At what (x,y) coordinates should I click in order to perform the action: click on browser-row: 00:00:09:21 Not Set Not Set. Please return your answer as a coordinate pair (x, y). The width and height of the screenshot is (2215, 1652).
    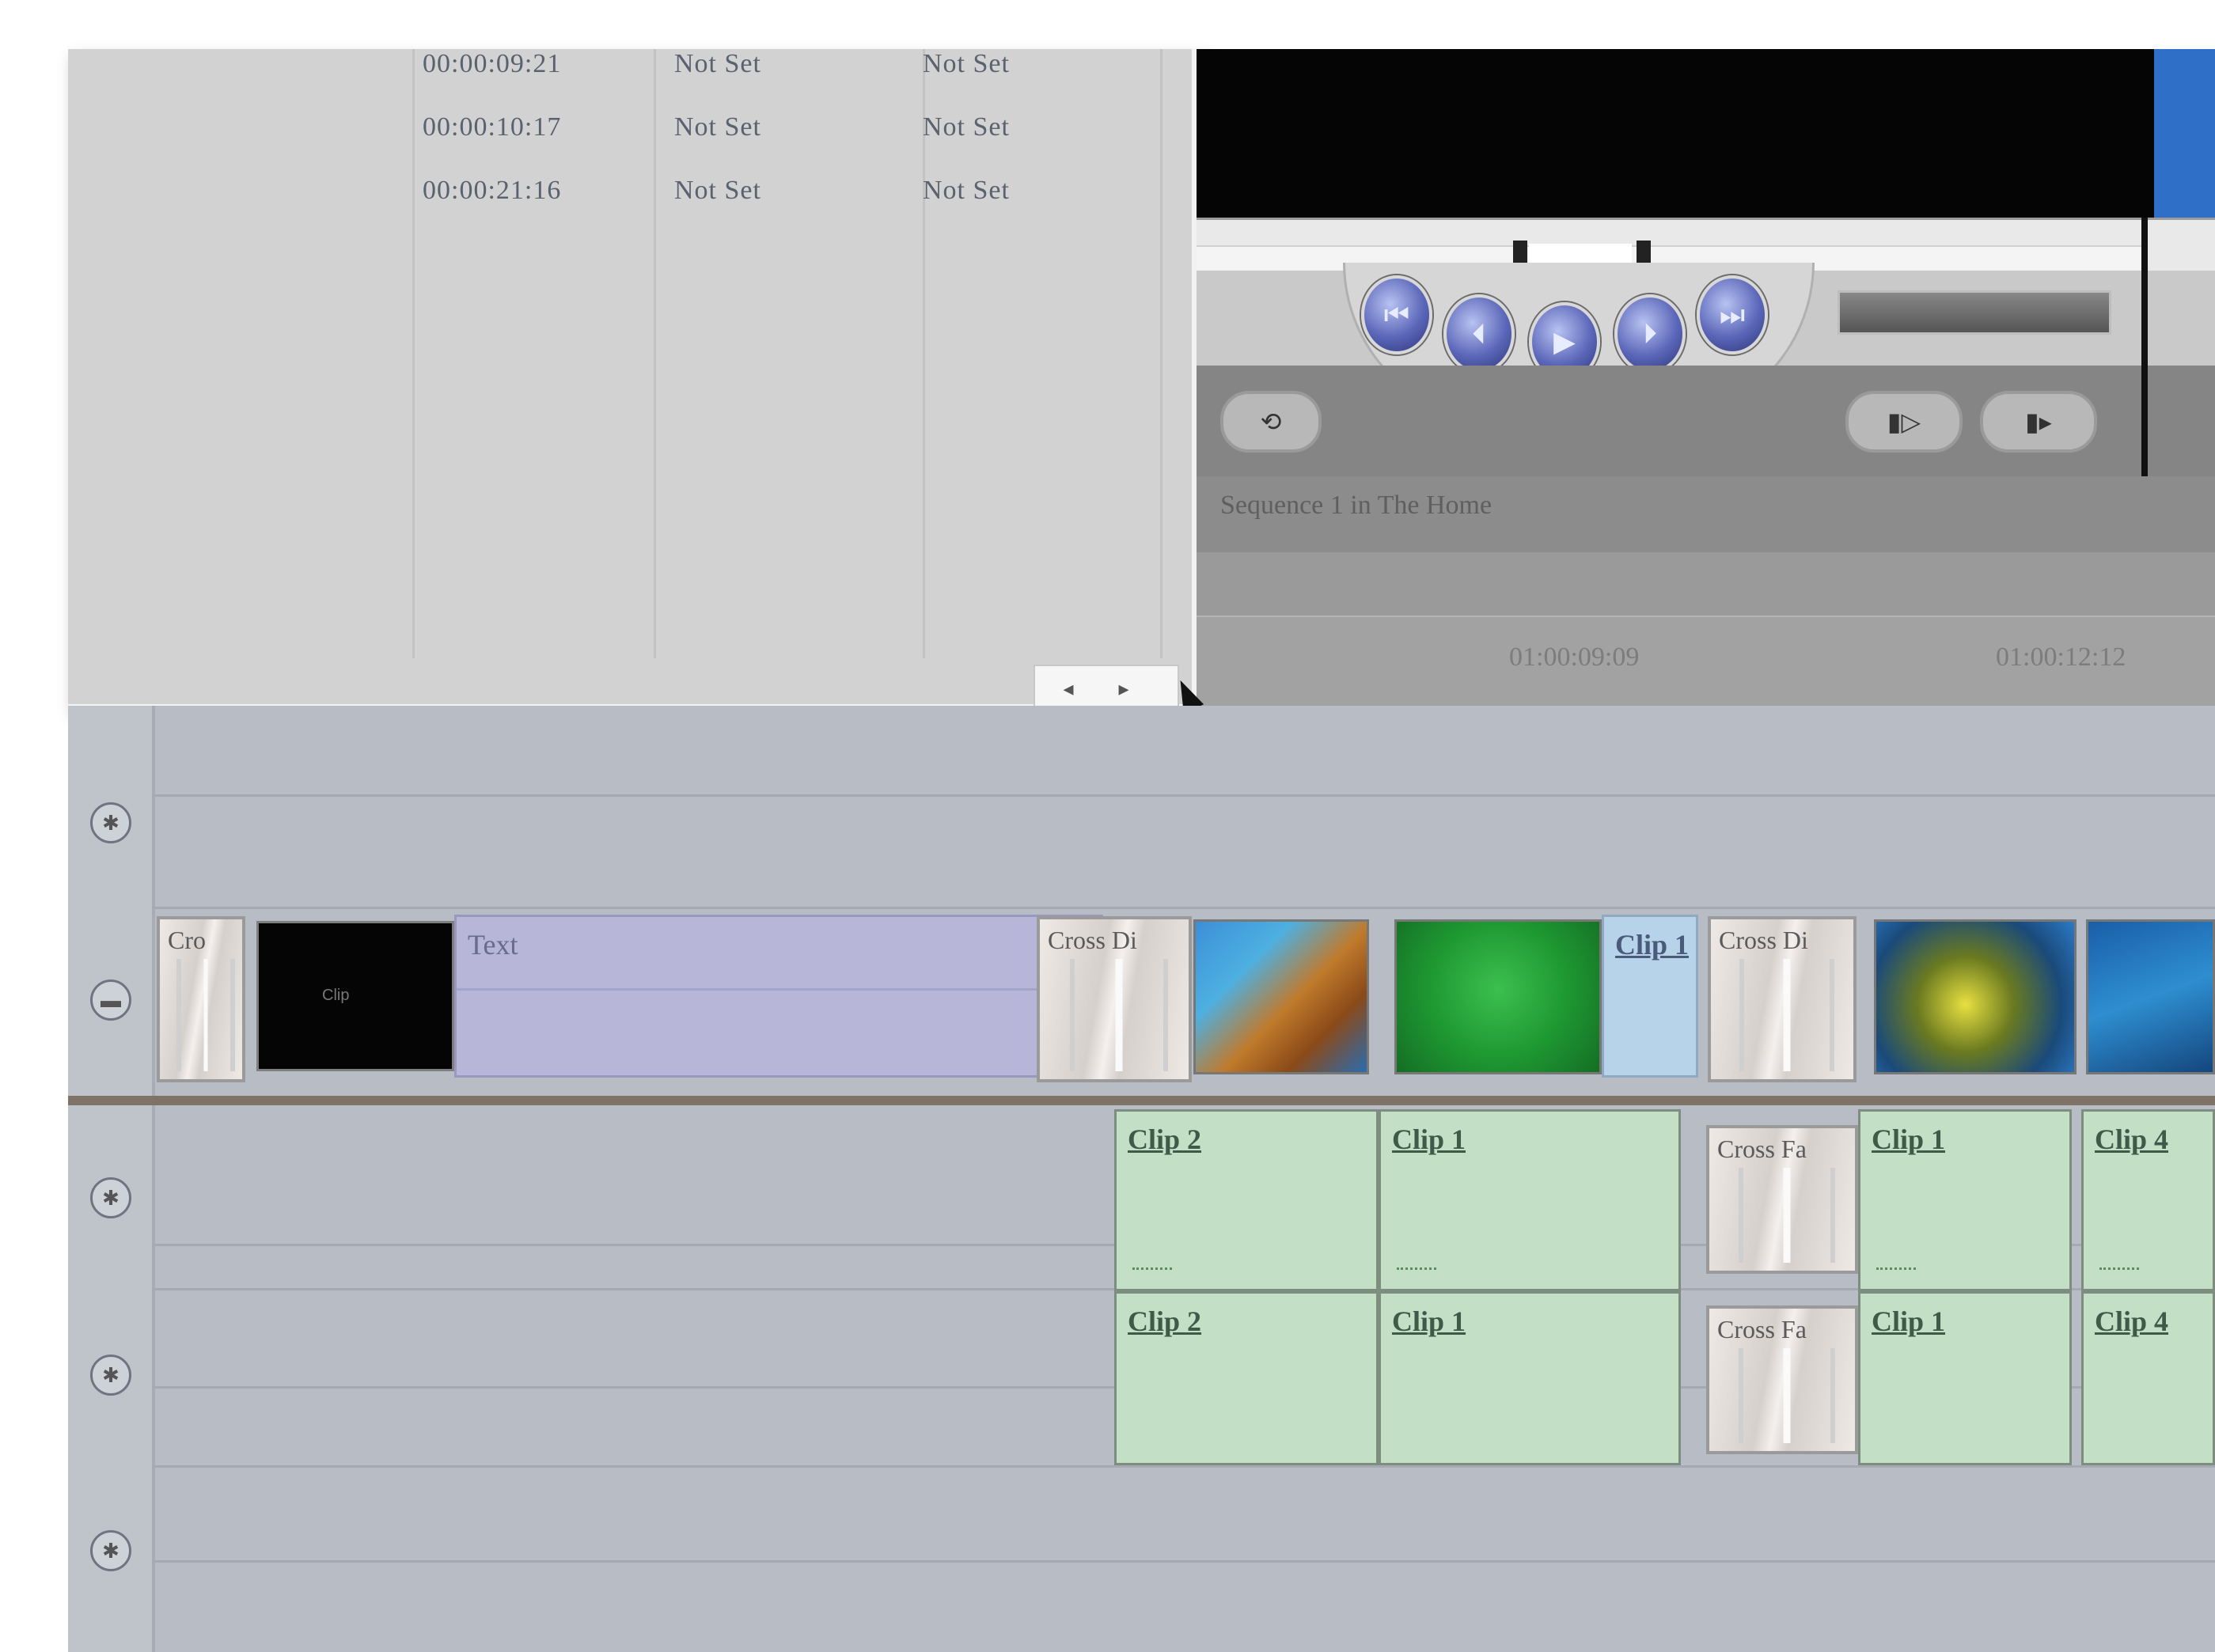
    Looking at the image, I should click on (630, 81).